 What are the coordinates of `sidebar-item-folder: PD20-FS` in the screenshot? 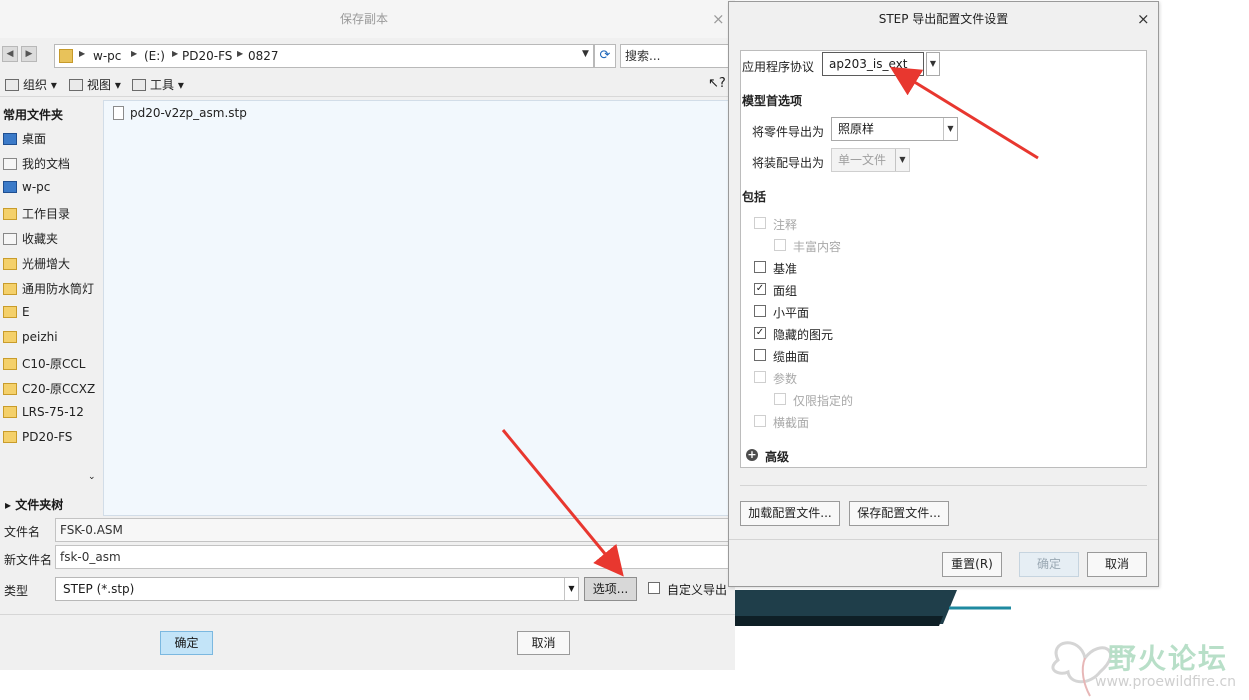 It's located at (37, 440).